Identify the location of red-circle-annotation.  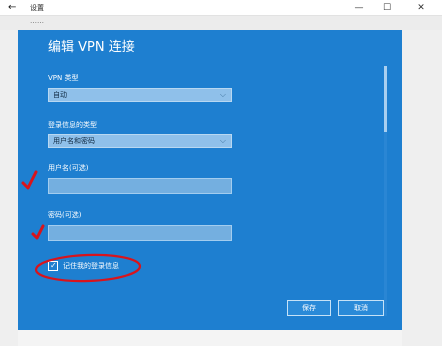
(88, 268).